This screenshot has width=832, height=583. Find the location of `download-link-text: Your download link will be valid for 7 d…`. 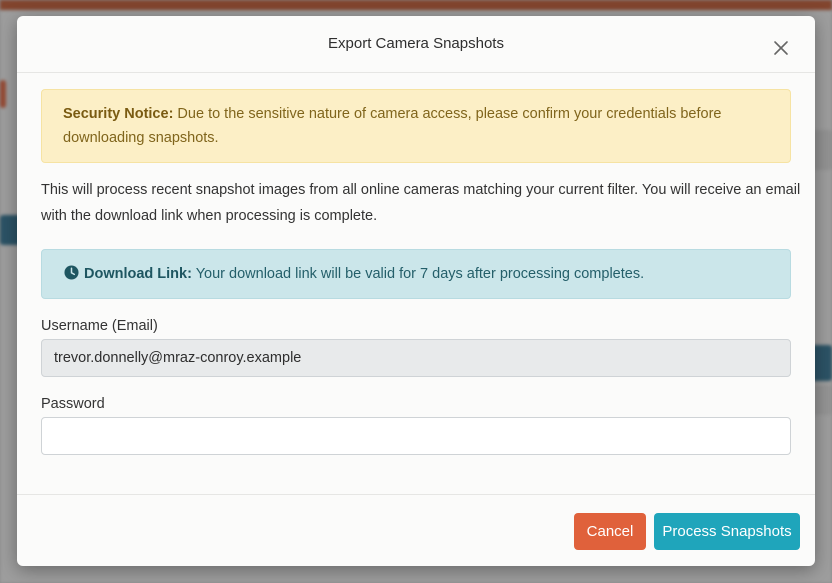

download-link-text: Your download link will be valid for 7 d… is located at coordinates (418, 274).